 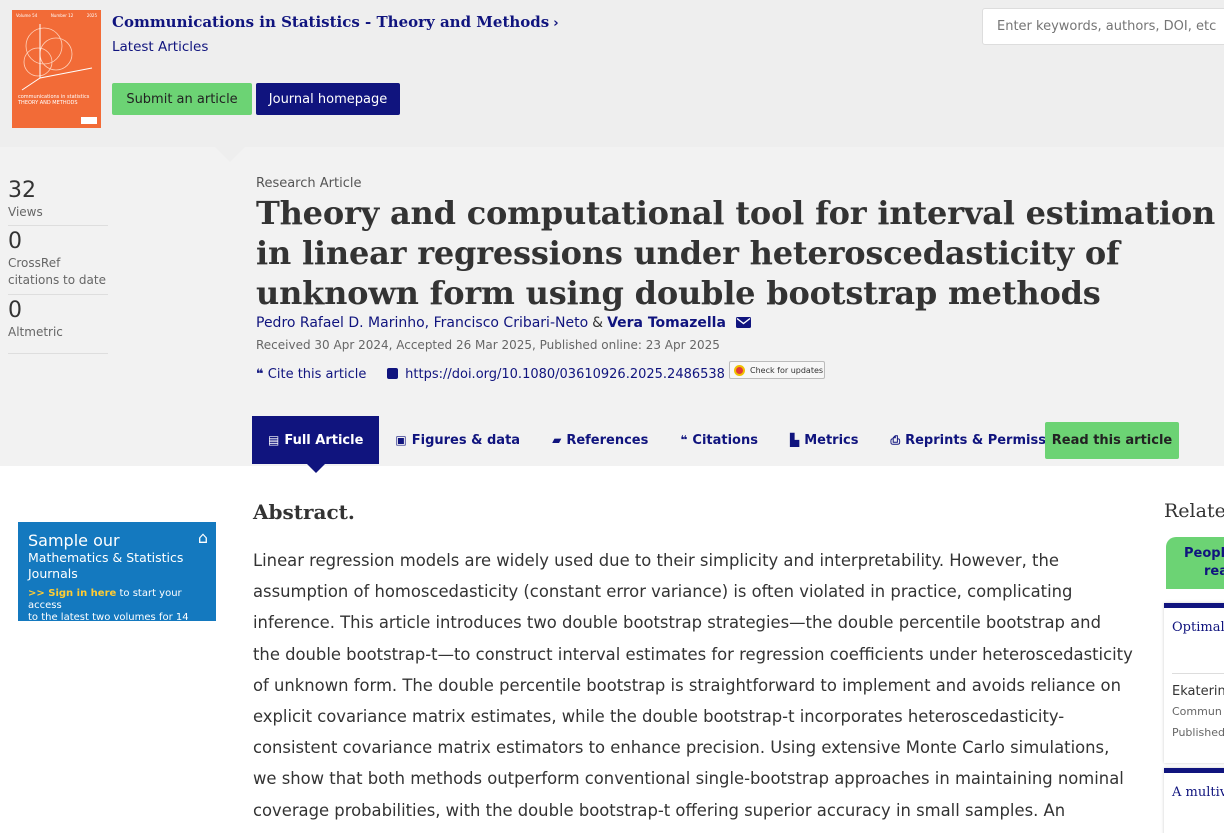 I want to click on altmetric-label: Altmetric, so click(x=35, y=332).